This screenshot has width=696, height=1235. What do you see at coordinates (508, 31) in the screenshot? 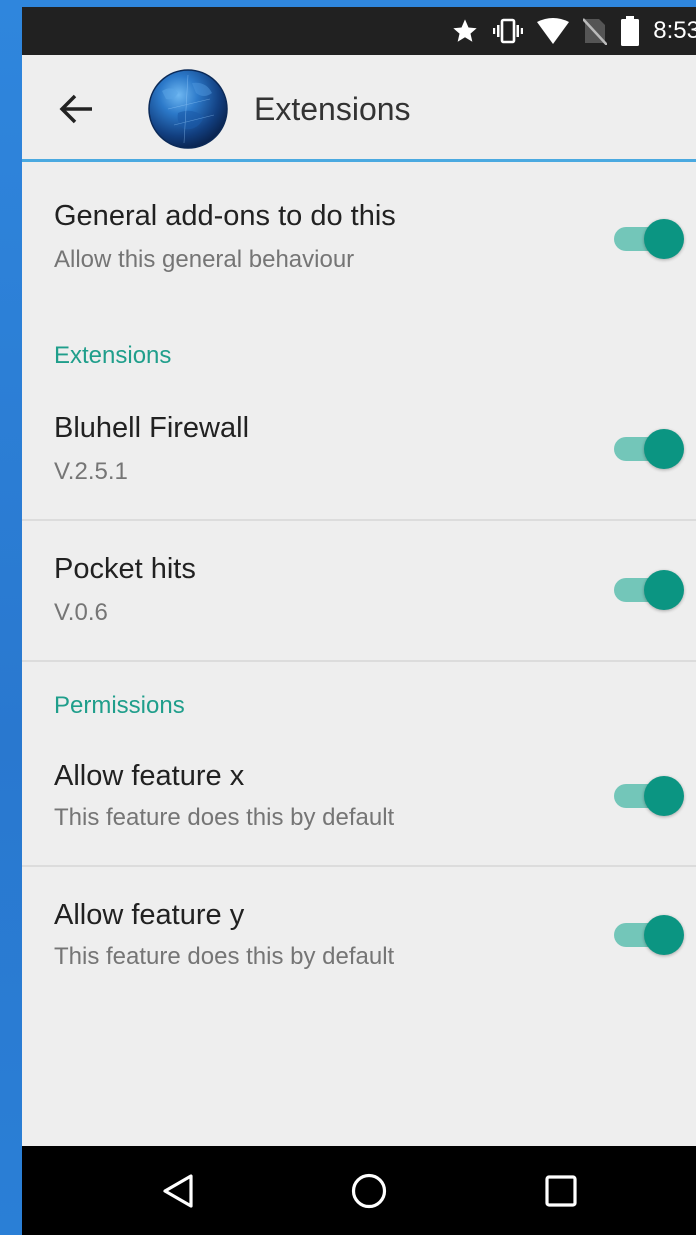
I see `vibrate-icon` at bounding box center [508, 31].